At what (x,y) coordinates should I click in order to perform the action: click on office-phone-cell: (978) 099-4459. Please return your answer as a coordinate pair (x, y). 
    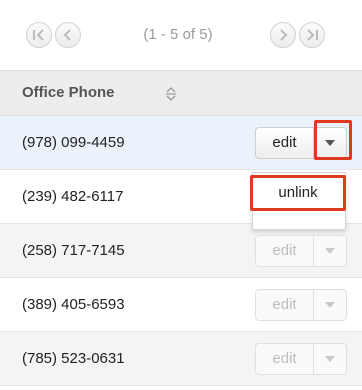
    Looking at the image, I should click on (73, 142).